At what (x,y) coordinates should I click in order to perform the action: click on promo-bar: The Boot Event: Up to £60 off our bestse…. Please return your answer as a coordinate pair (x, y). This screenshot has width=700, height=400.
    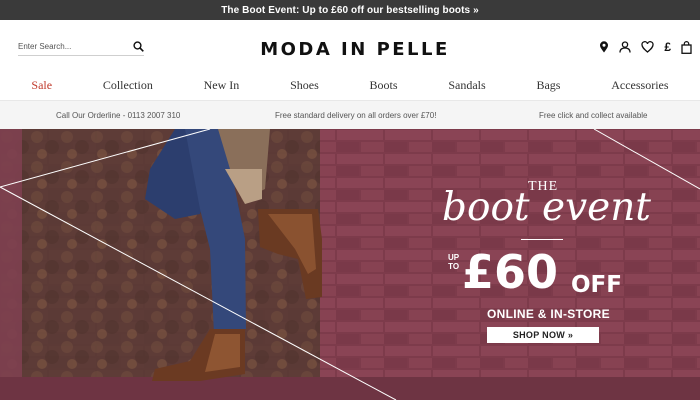
    Looking at the image, I should click on (350, 10).